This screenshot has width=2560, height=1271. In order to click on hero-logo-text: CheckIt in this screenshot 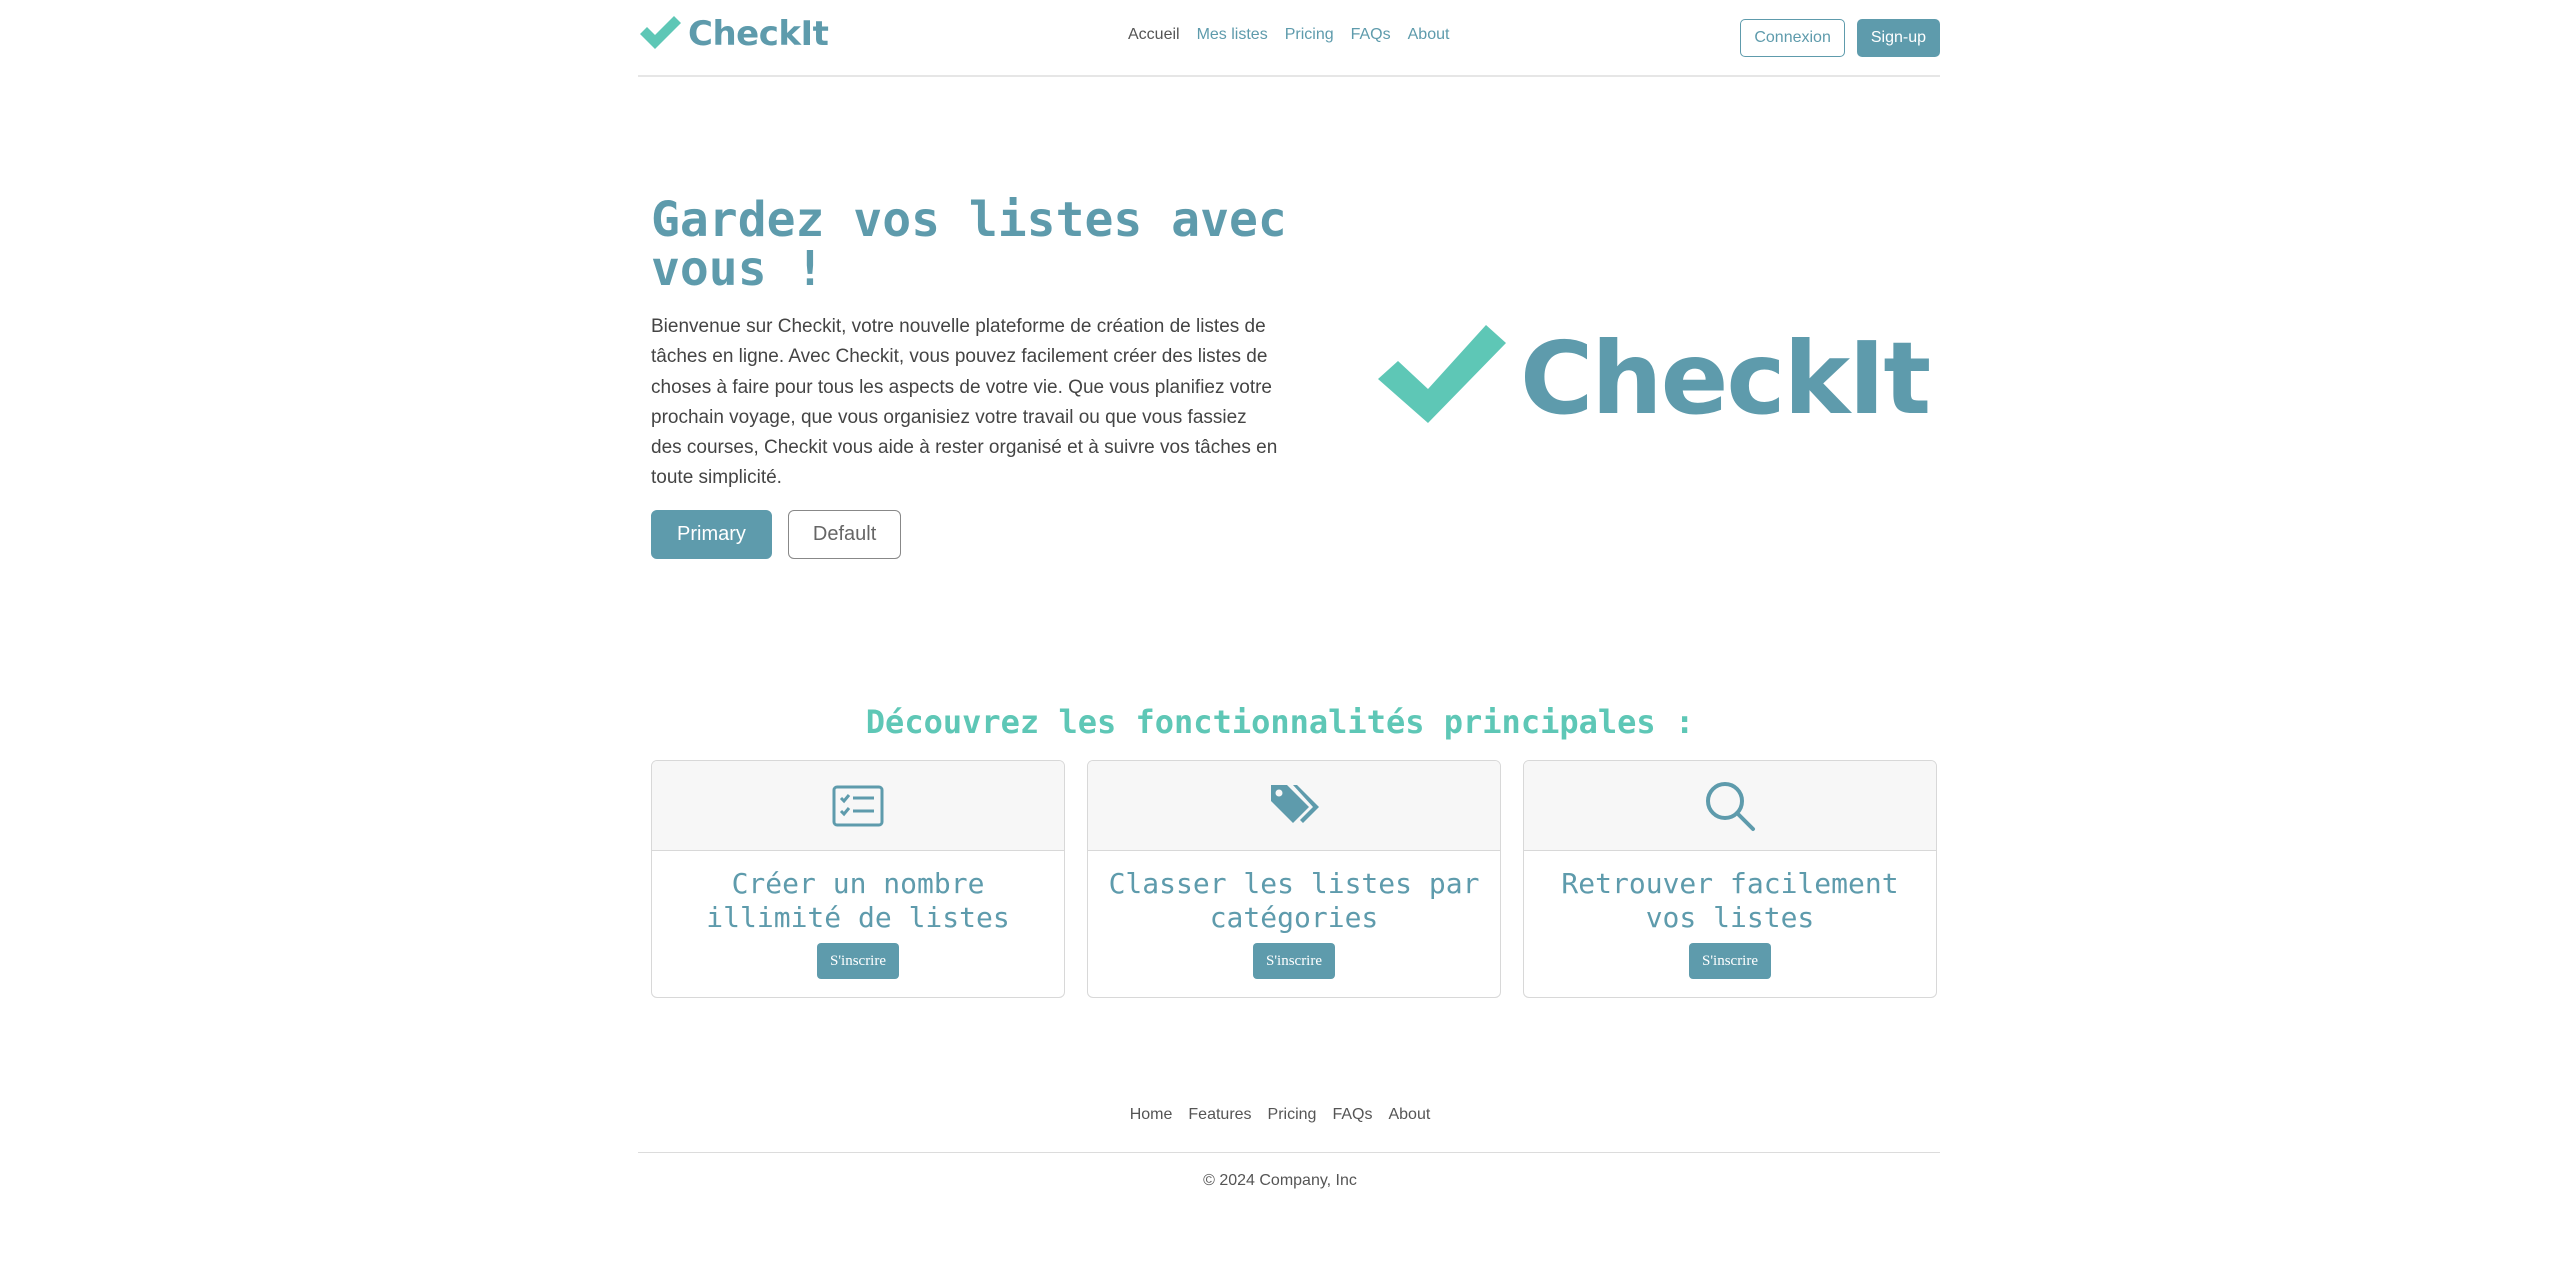, I will do `click(1725, 378)`.